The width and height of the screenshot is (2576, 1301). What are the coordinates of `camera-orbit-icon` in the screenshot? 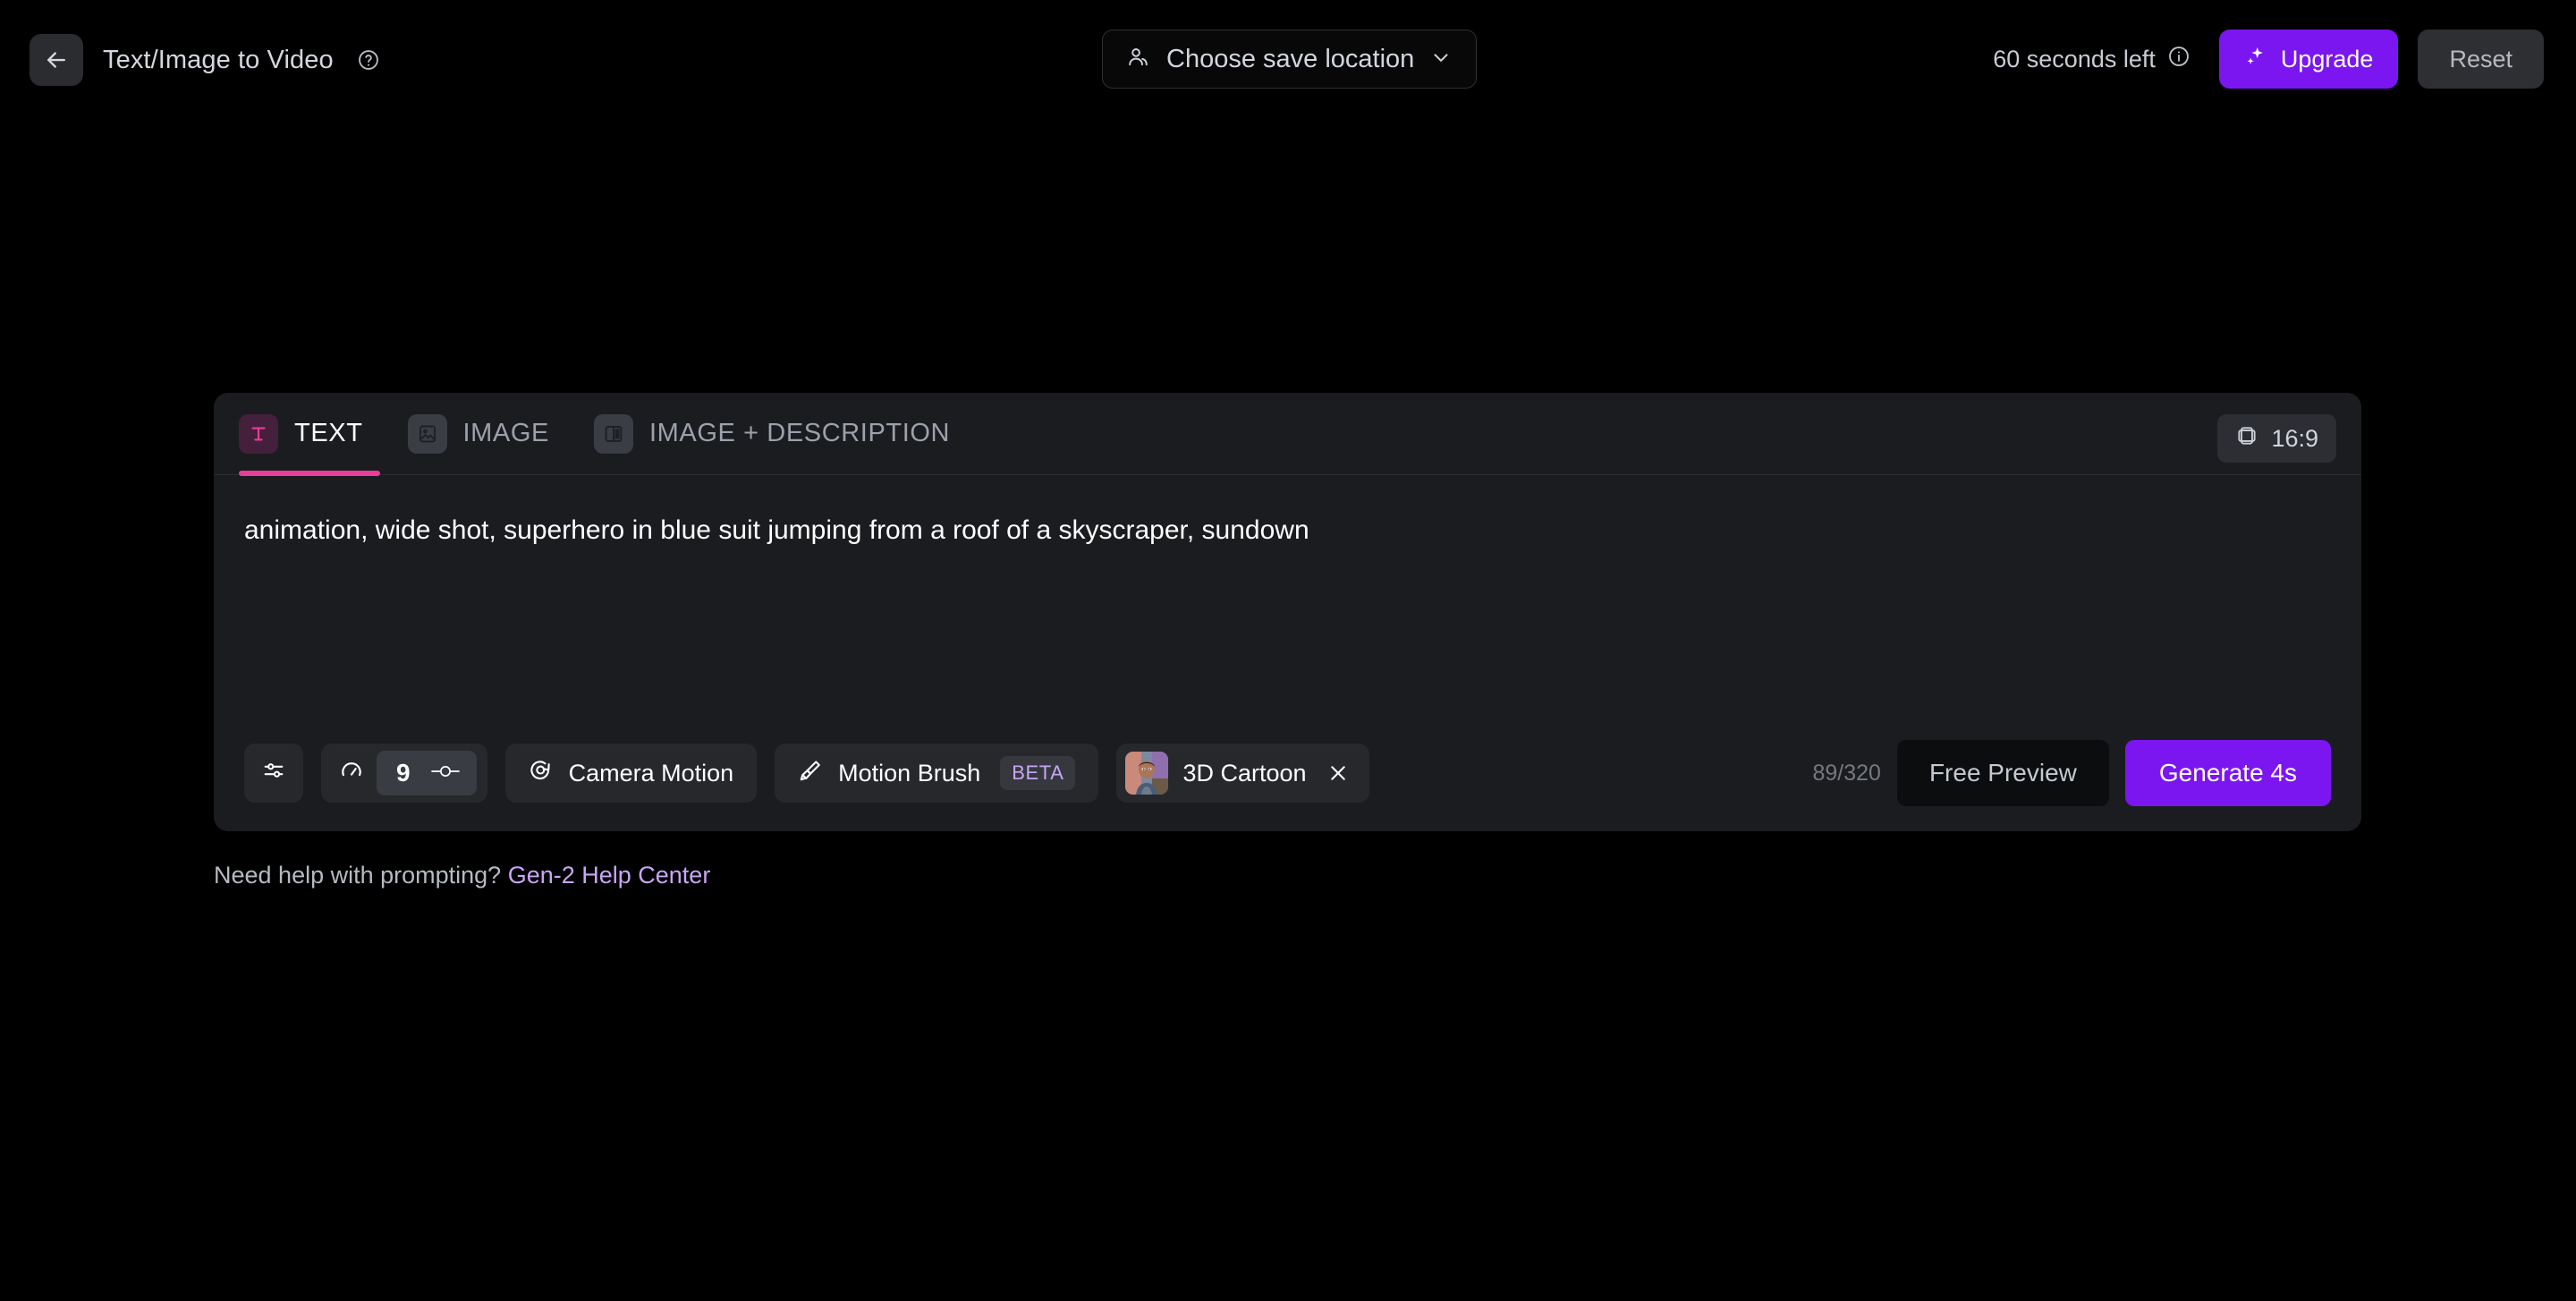 It's located at (541, 773).